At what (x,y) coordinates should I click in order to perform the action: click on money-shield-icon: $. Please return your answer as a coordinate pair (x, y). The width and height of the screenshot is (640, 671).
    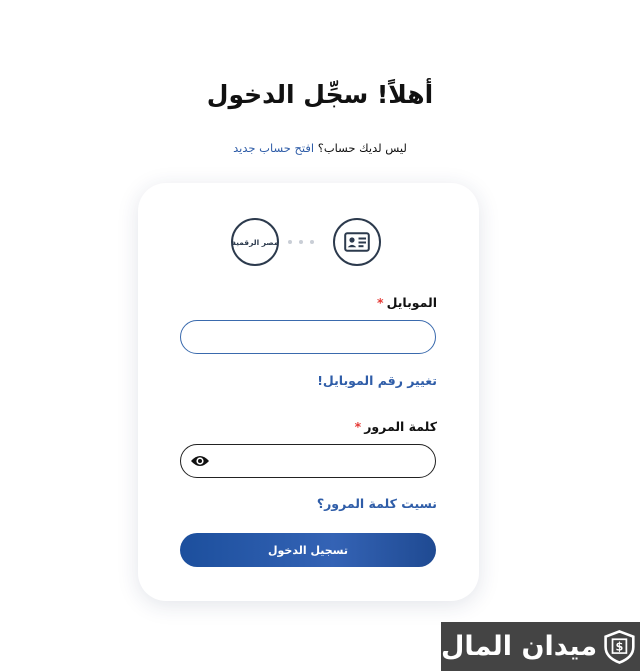
    Looking at the image, I should click on (619, 646).